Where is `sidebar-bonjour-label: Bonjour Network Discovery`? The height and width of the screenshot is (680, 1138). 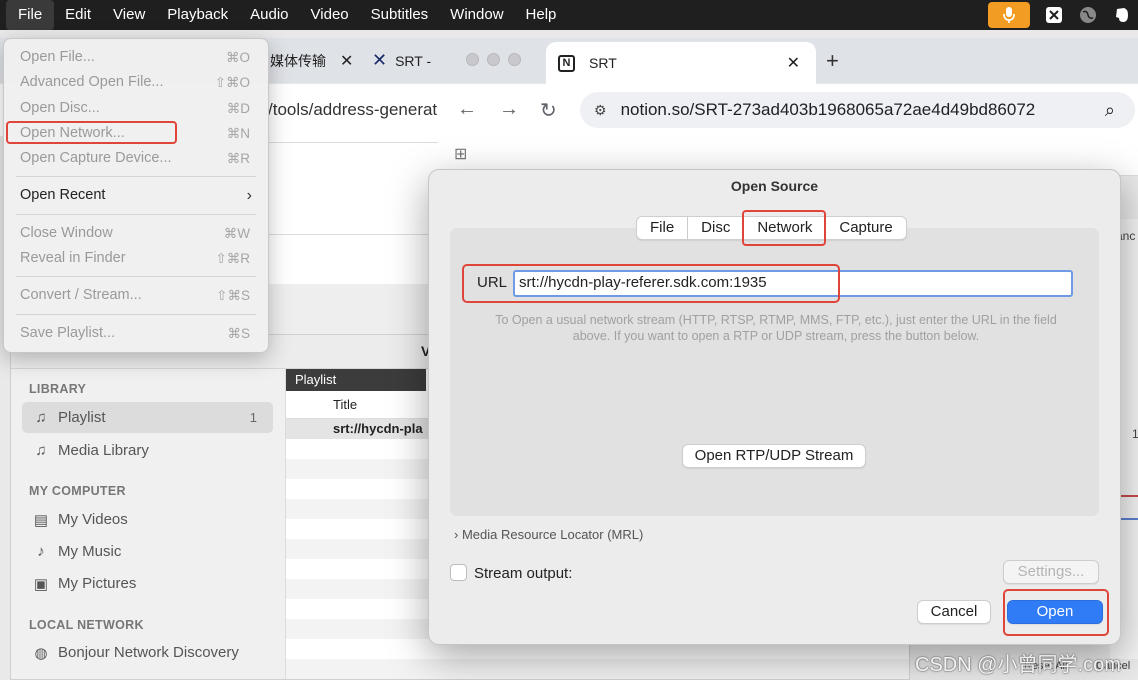
sidebar-bonjour-label: Bonjour Network Discovery is located at coordinates (148, 652).